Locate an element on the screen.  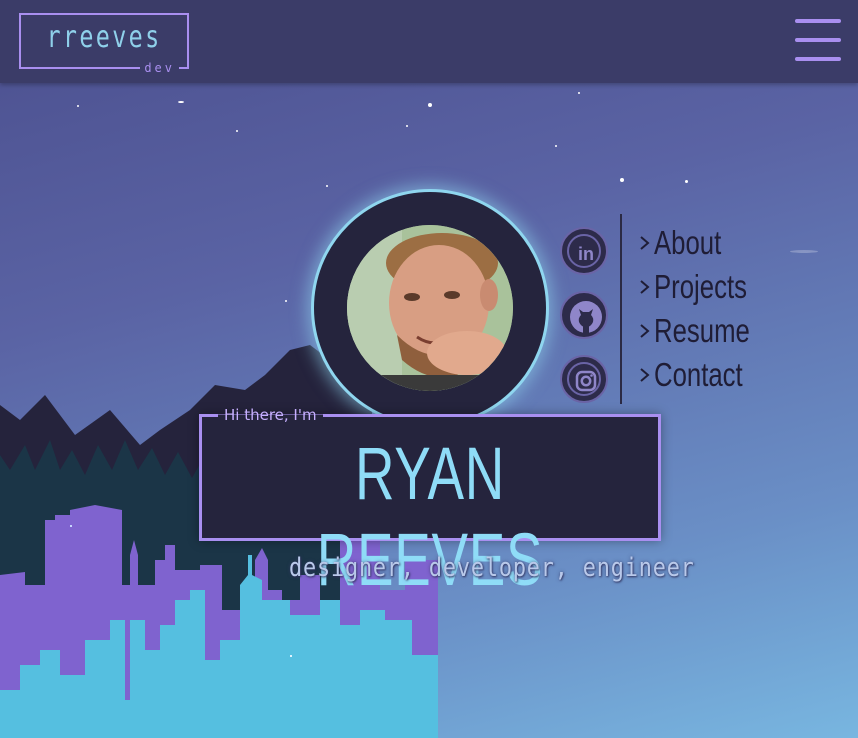
linkedin-icon: in is located at coordinates (586, 254).